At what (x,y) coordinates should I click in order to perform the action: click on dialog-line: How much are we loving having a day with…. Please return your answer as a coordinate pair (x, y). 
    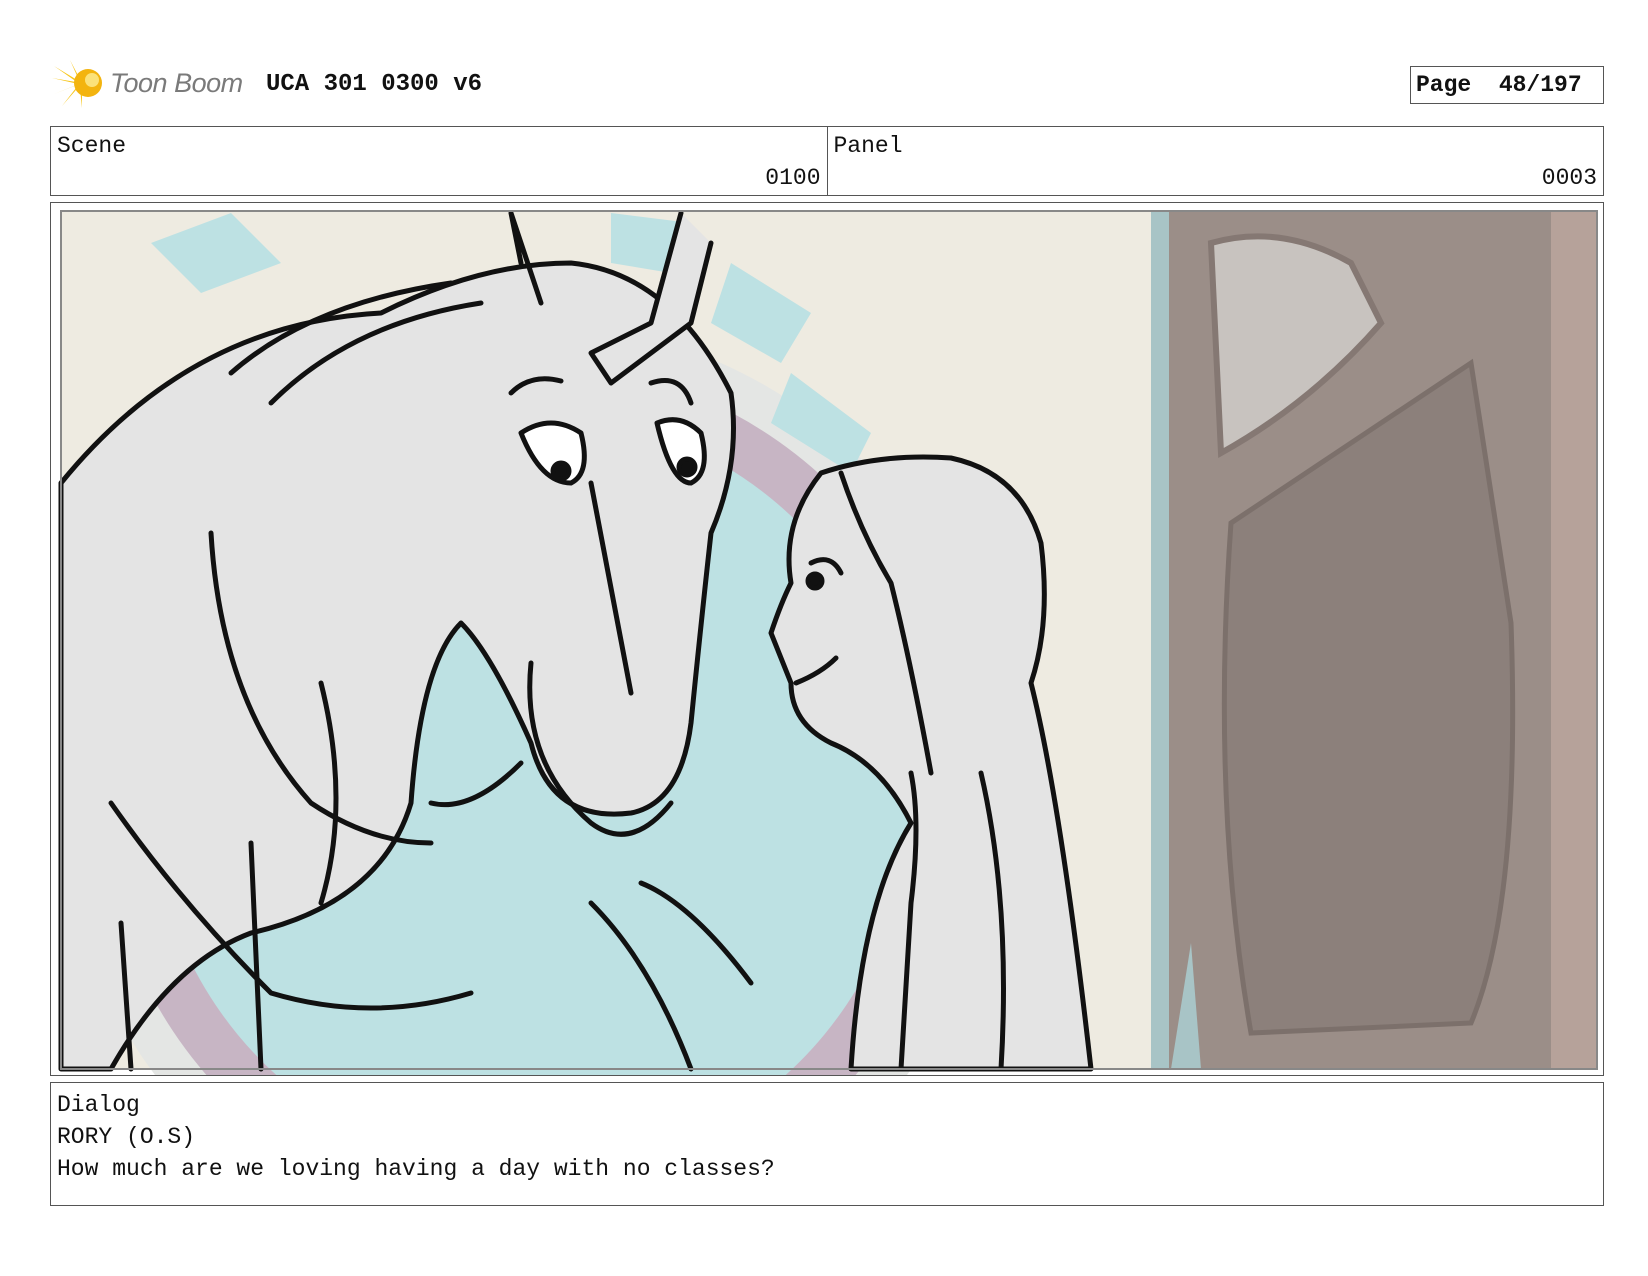
    Looking at the image, I should click on (416, 1169).